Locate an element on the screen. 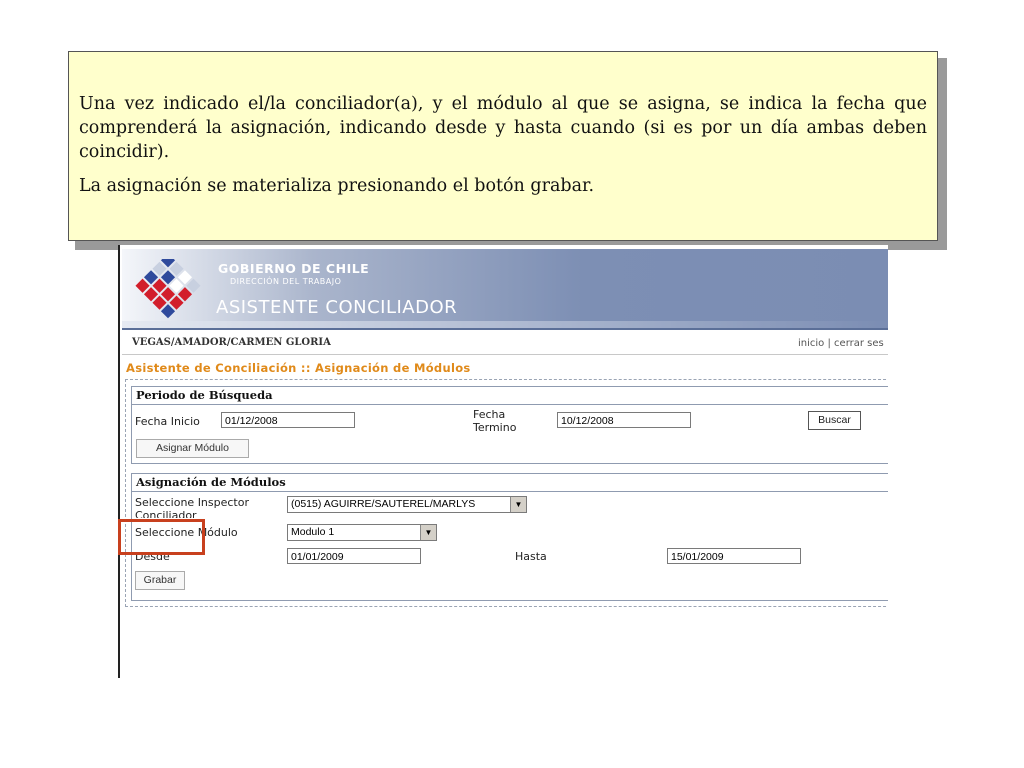 This screenshot has width=1024, height=768. gobierno-logo-icon is located at coordinates (168, 289).